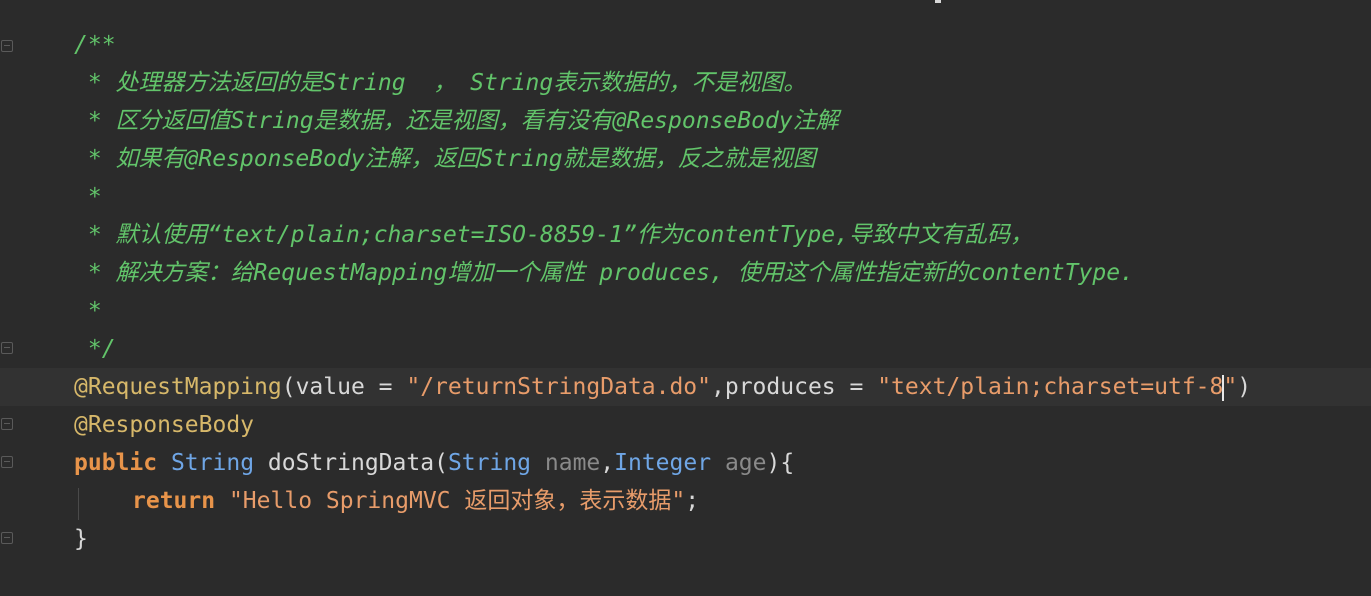  What do you see at coordinates (440, 83) in the screenshot?
I see `comment-line: * 处理器方法返回的是String ， String表示数据的，不是视图。` at bounding box center [440, 83].